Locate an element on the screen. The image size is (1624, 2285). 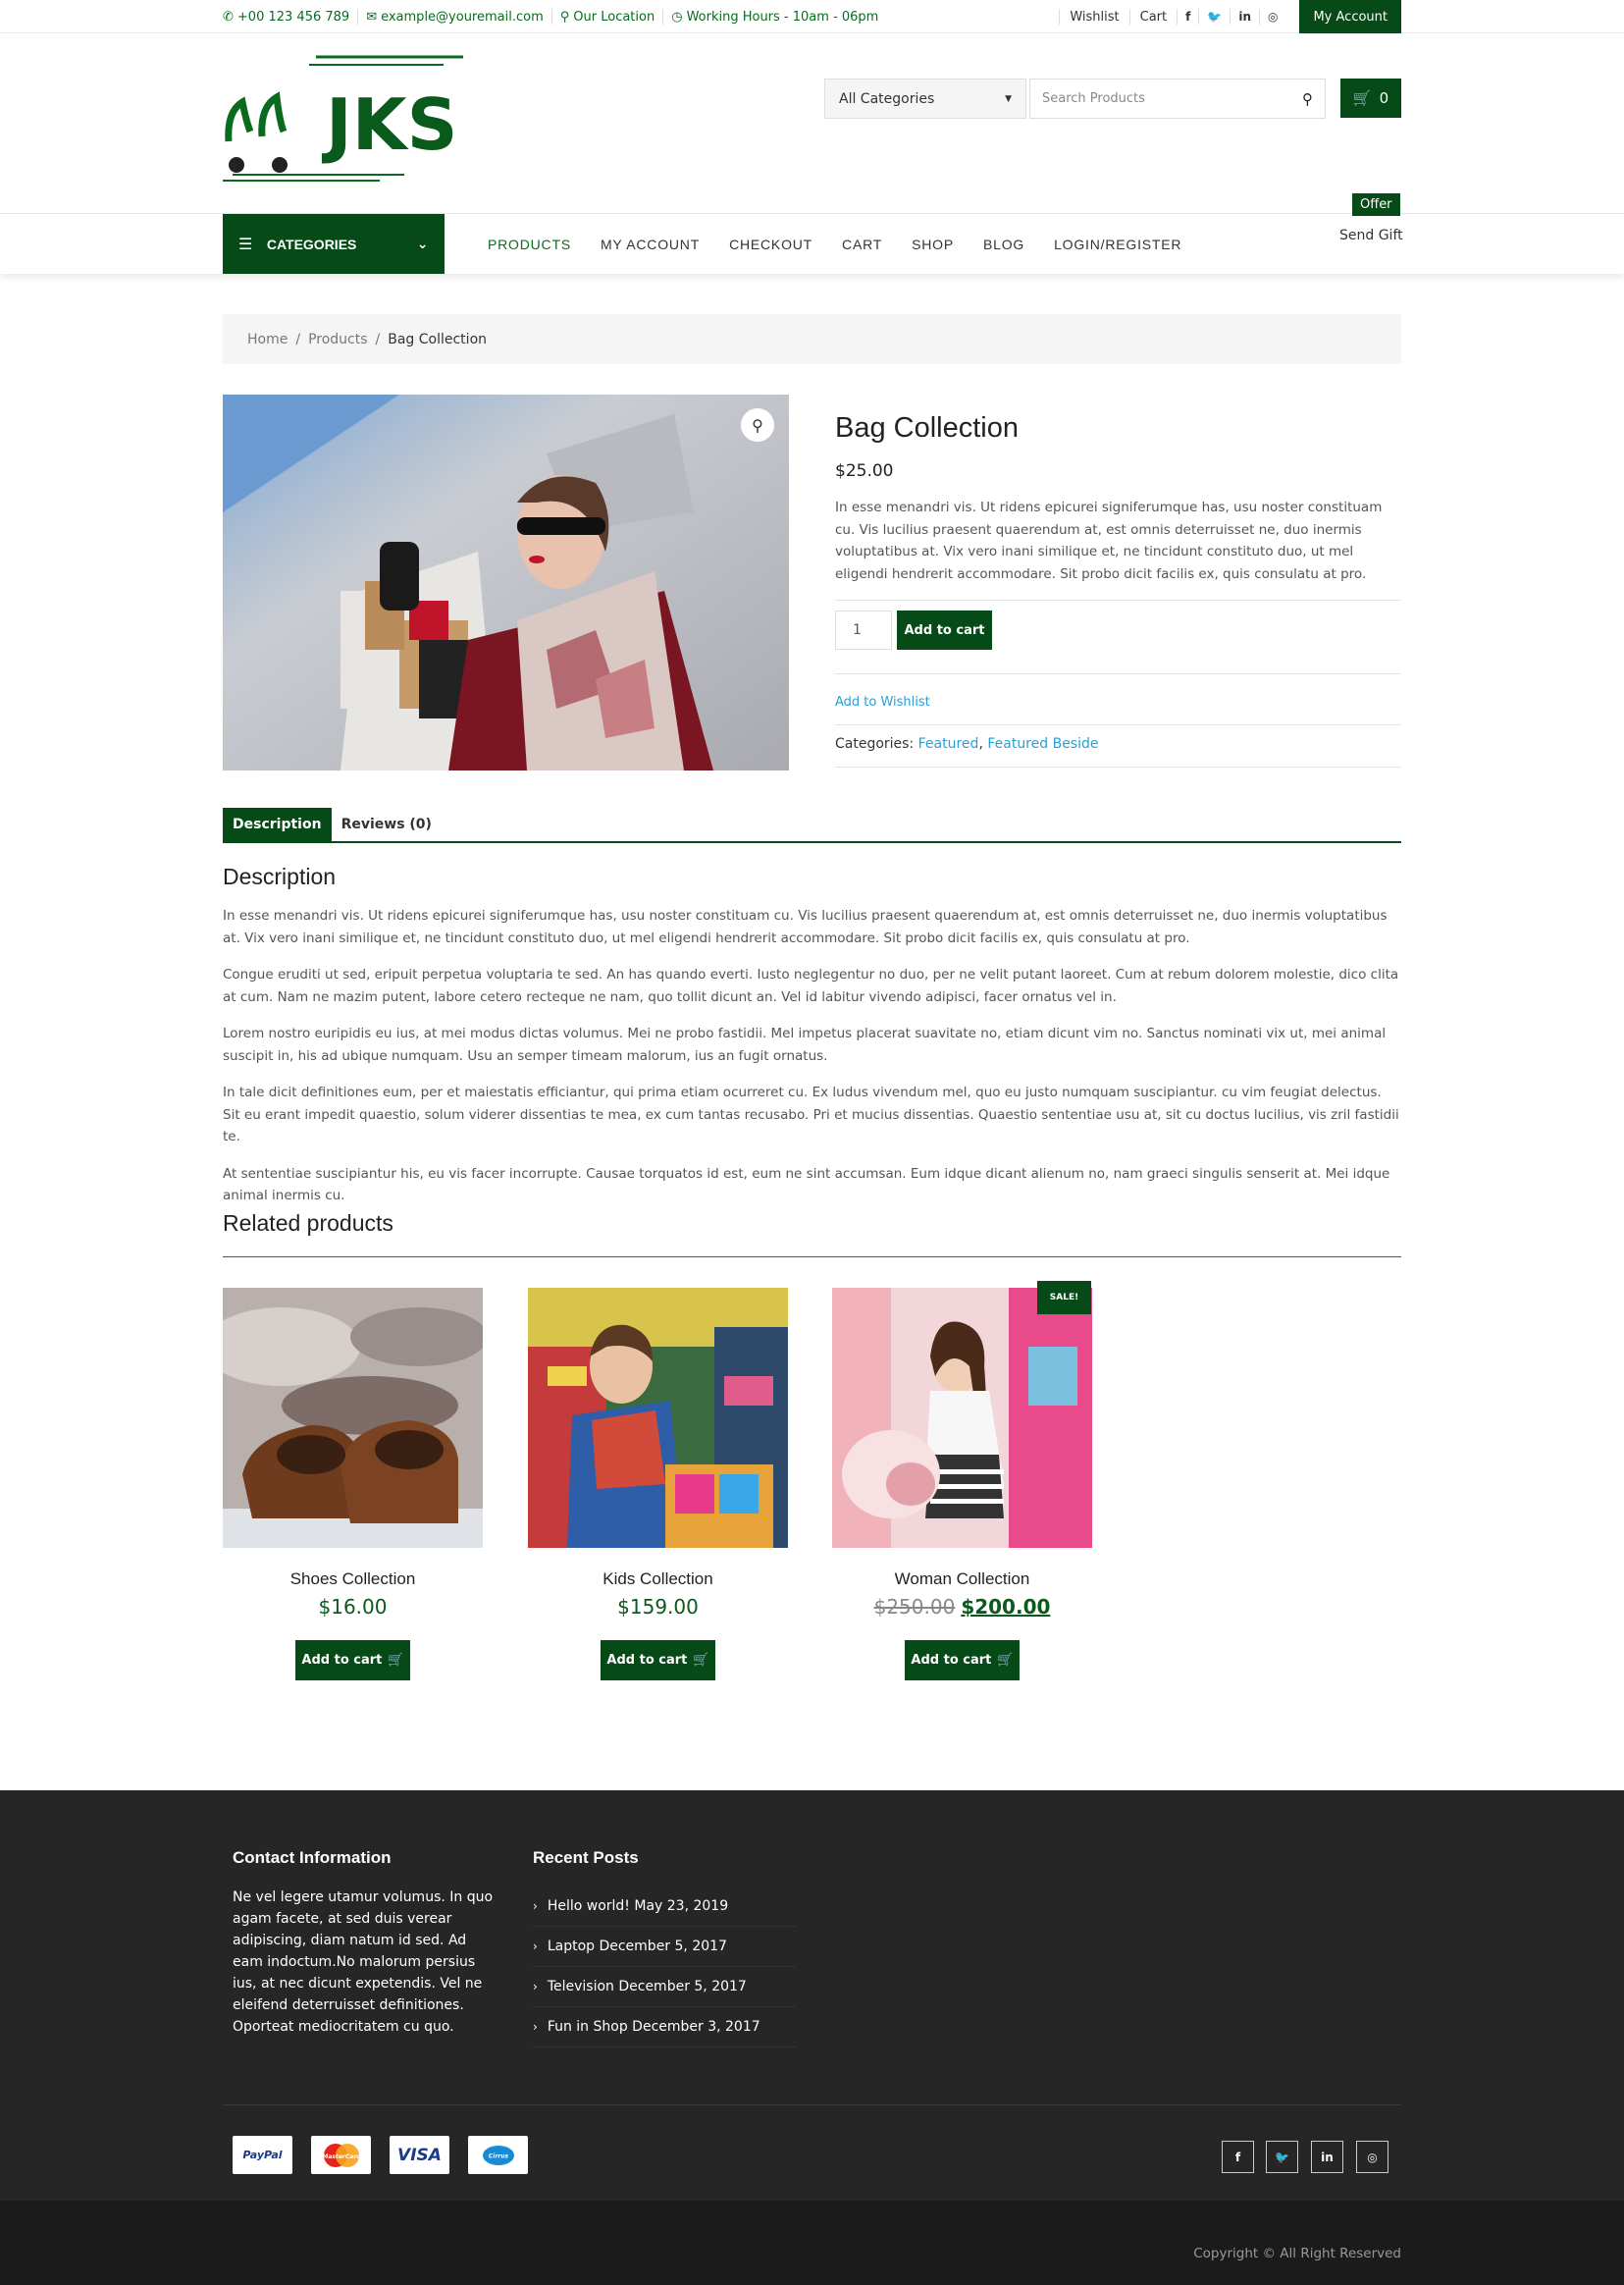
email-info: ✉ example@youremail.com is located at coordinates (455, 17).